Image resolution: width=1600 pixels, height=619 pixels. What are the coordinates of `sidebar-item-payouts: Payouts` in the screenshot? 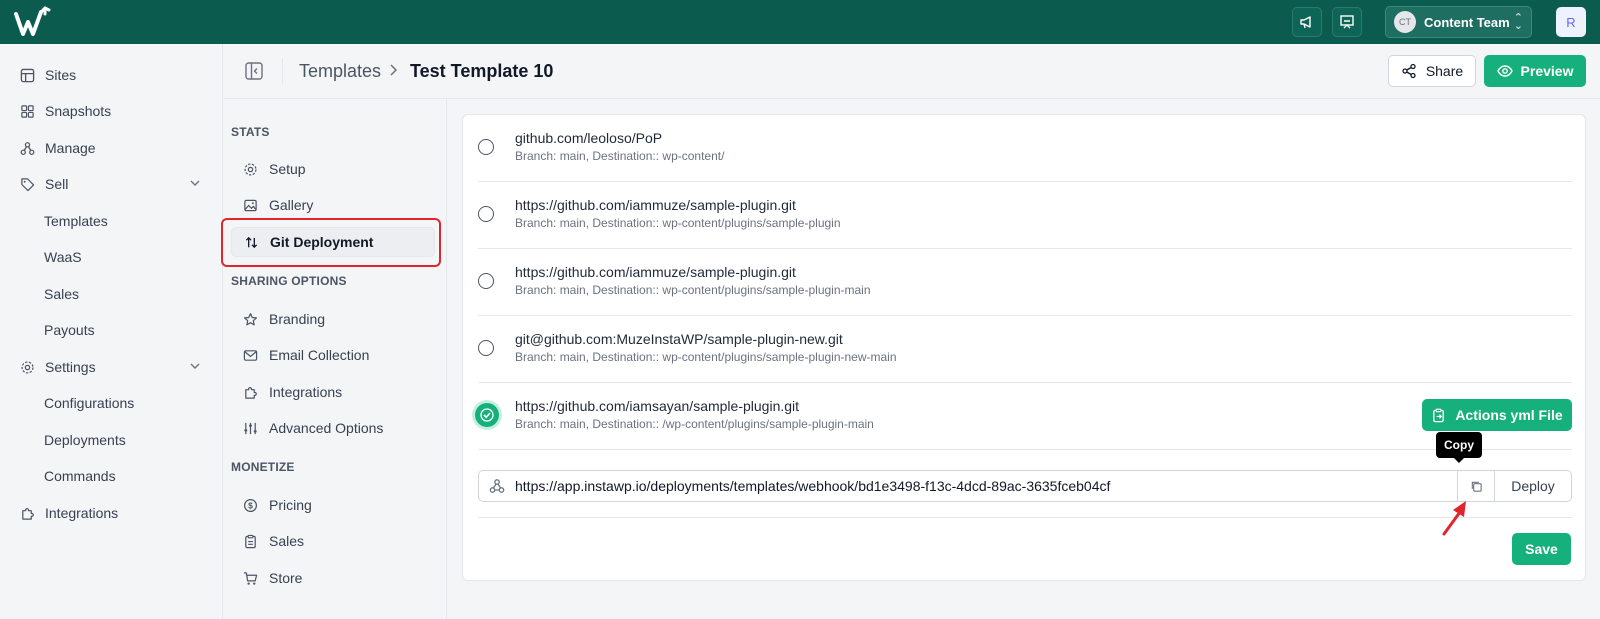 It's located at (111, 330).